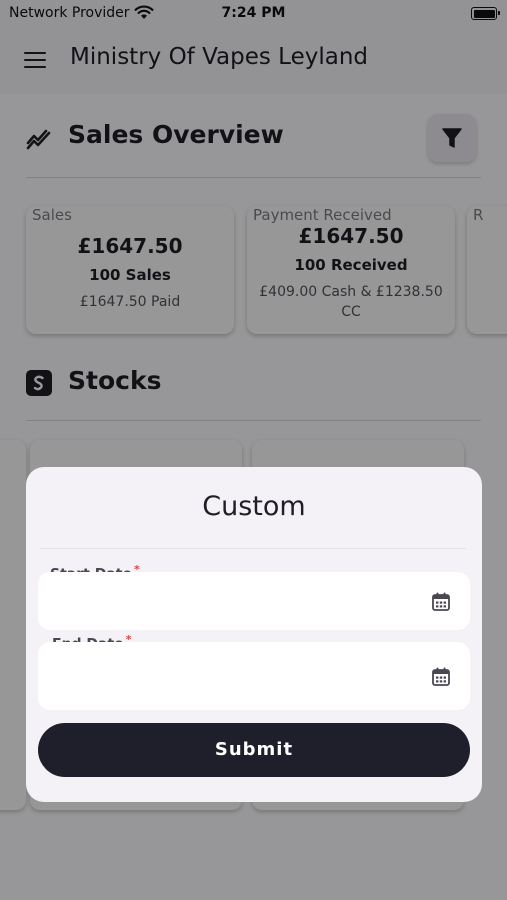  I want to click on modal-divider, so click(253, 548).